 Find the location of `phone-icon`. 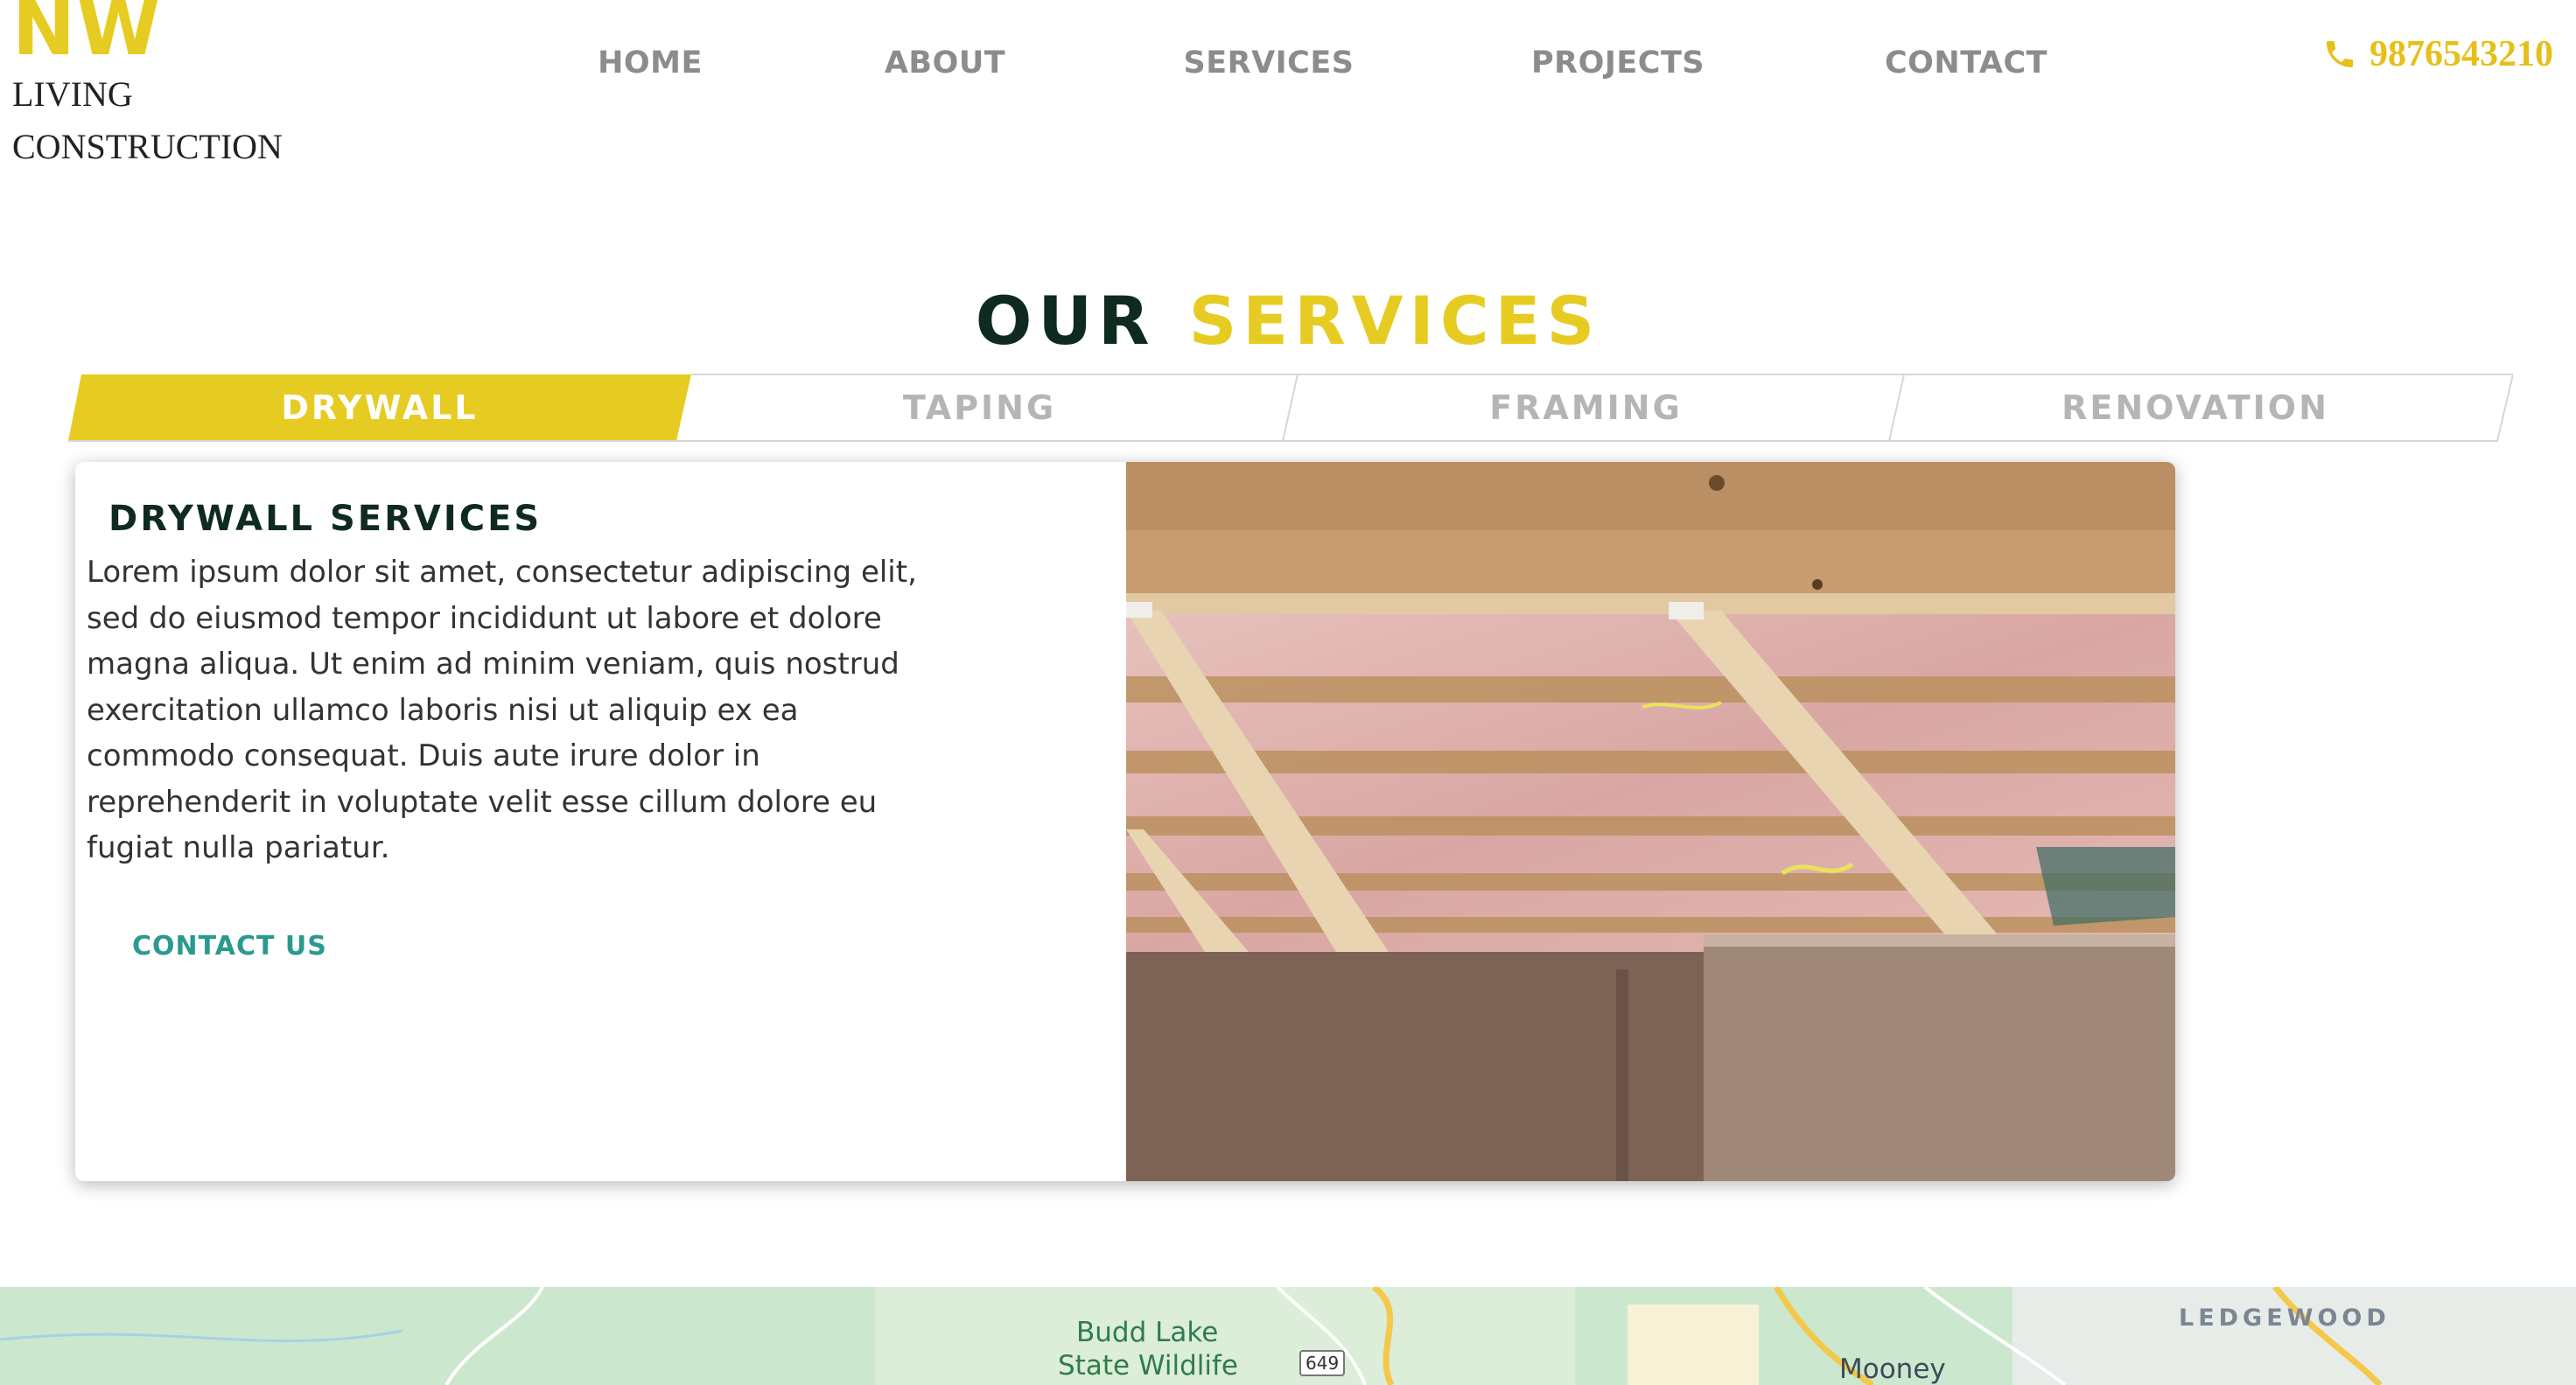

phone-icon is located at coordinates (2340, 54).